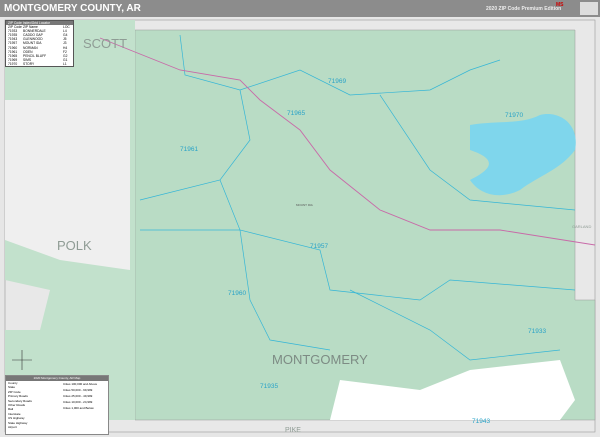 The width and height of the screenshot is (600, 437). What do you see at coordinates (78, 408) in the screenshot?
I see `legend-pop: Cities 1,000 and Below` at bounding box center [78, 408].